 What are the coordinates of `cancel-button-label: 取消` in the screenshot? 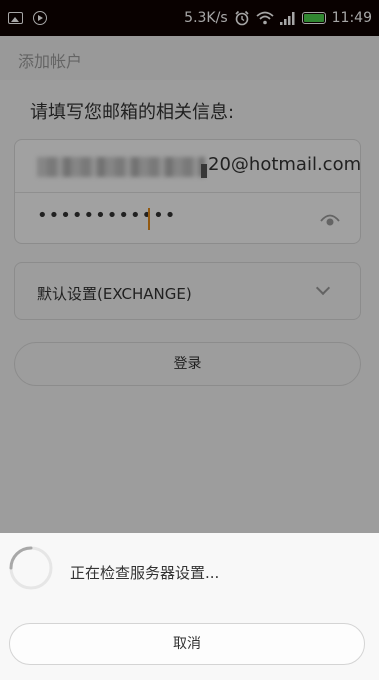 It's located at (187, 644).